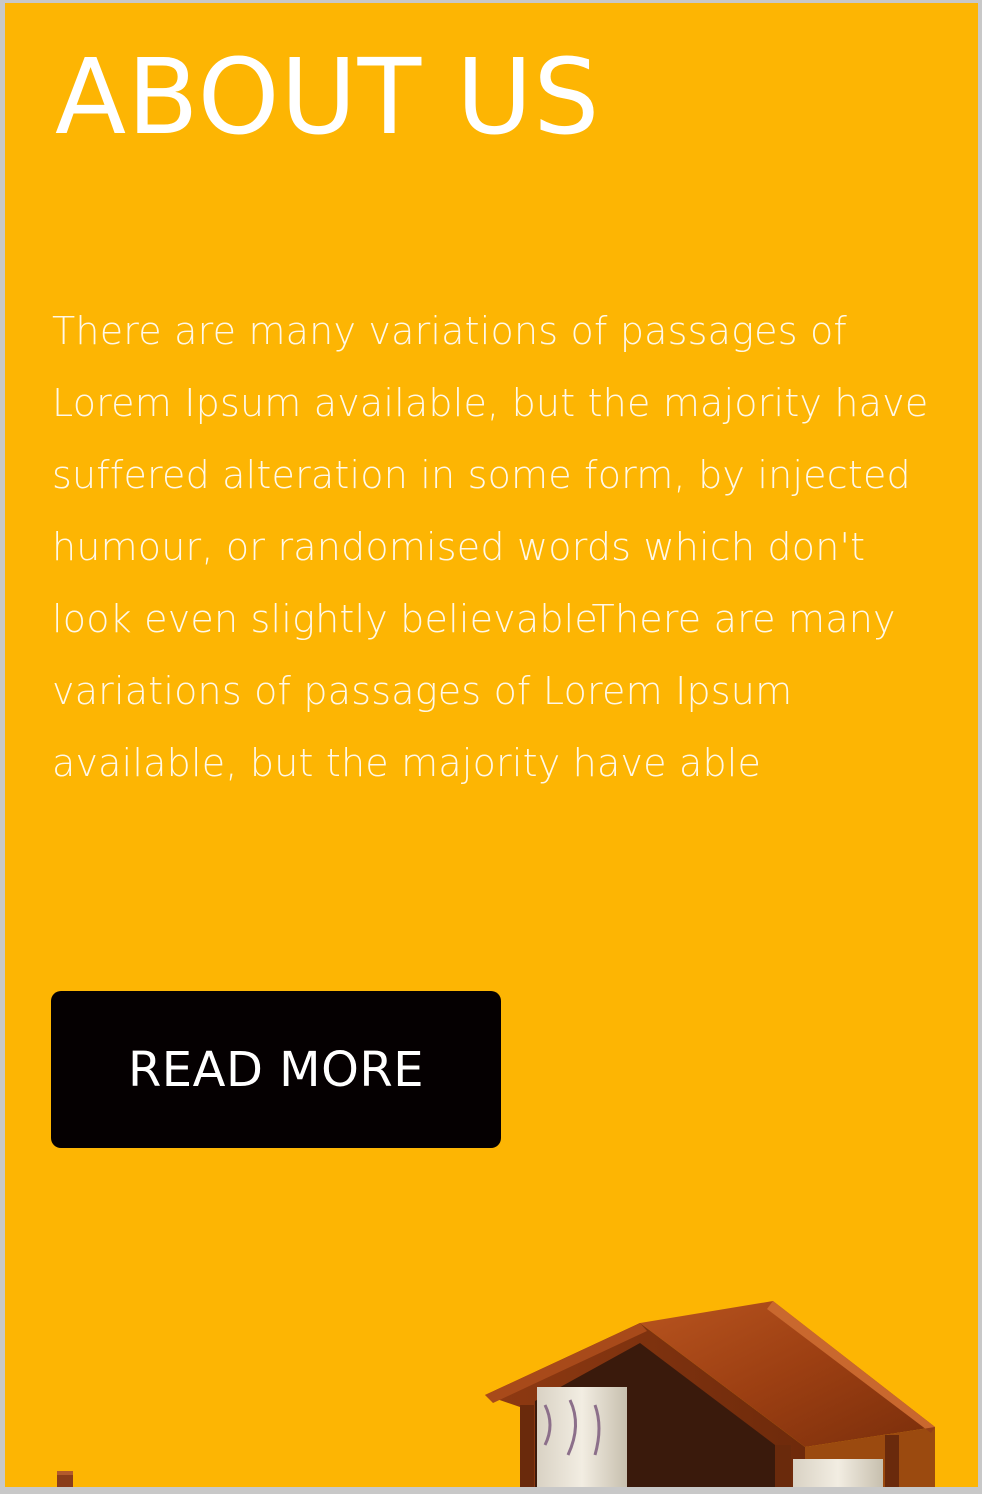 The height and width of the screenshot is (1494, 982). I want to click on wooden-house-image, so click(710, 1394).